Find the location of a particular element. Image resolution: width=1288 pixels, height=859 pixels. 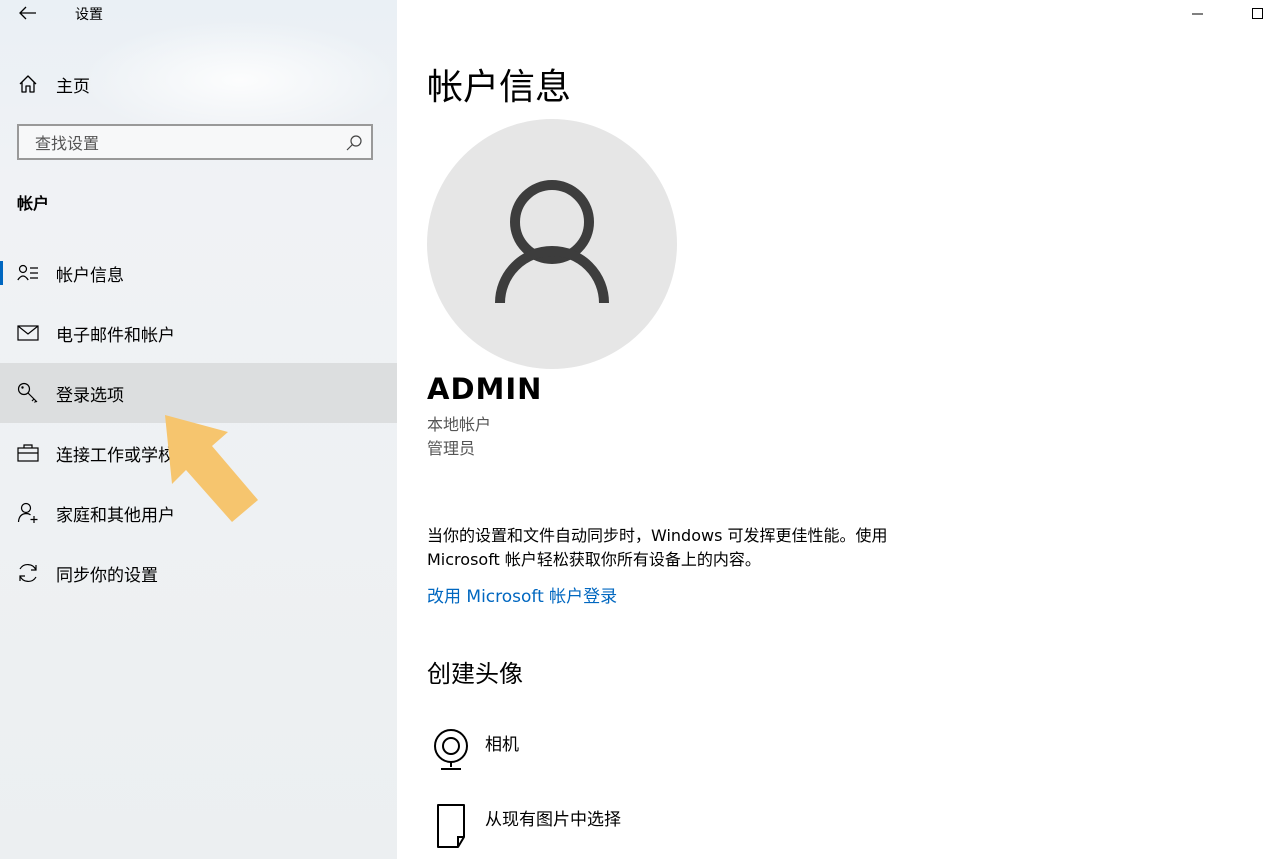

account-type: 本地帐户 is located at coordinates (459, 424).